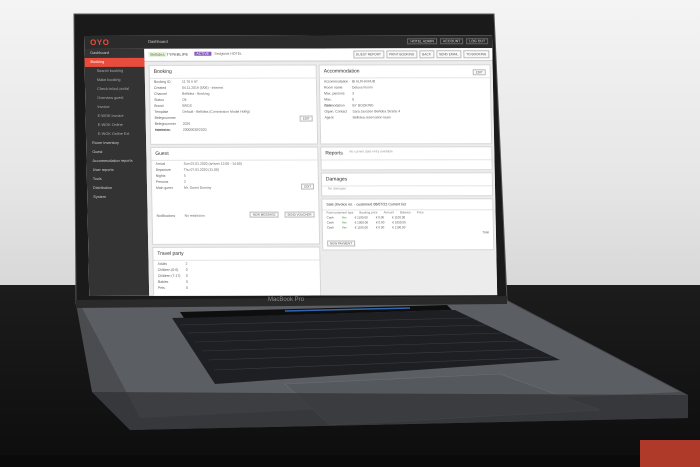 The image size is (700, 467). I want to click on new-payment-button: NEW PAYMENT, so click(341, 243).